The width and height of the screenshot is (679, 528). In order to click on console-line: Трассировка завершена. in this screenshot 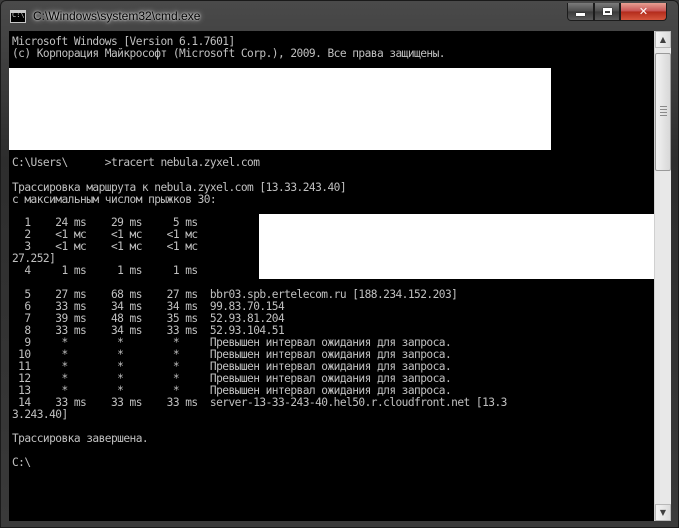, I will do `click(80, 438)`.